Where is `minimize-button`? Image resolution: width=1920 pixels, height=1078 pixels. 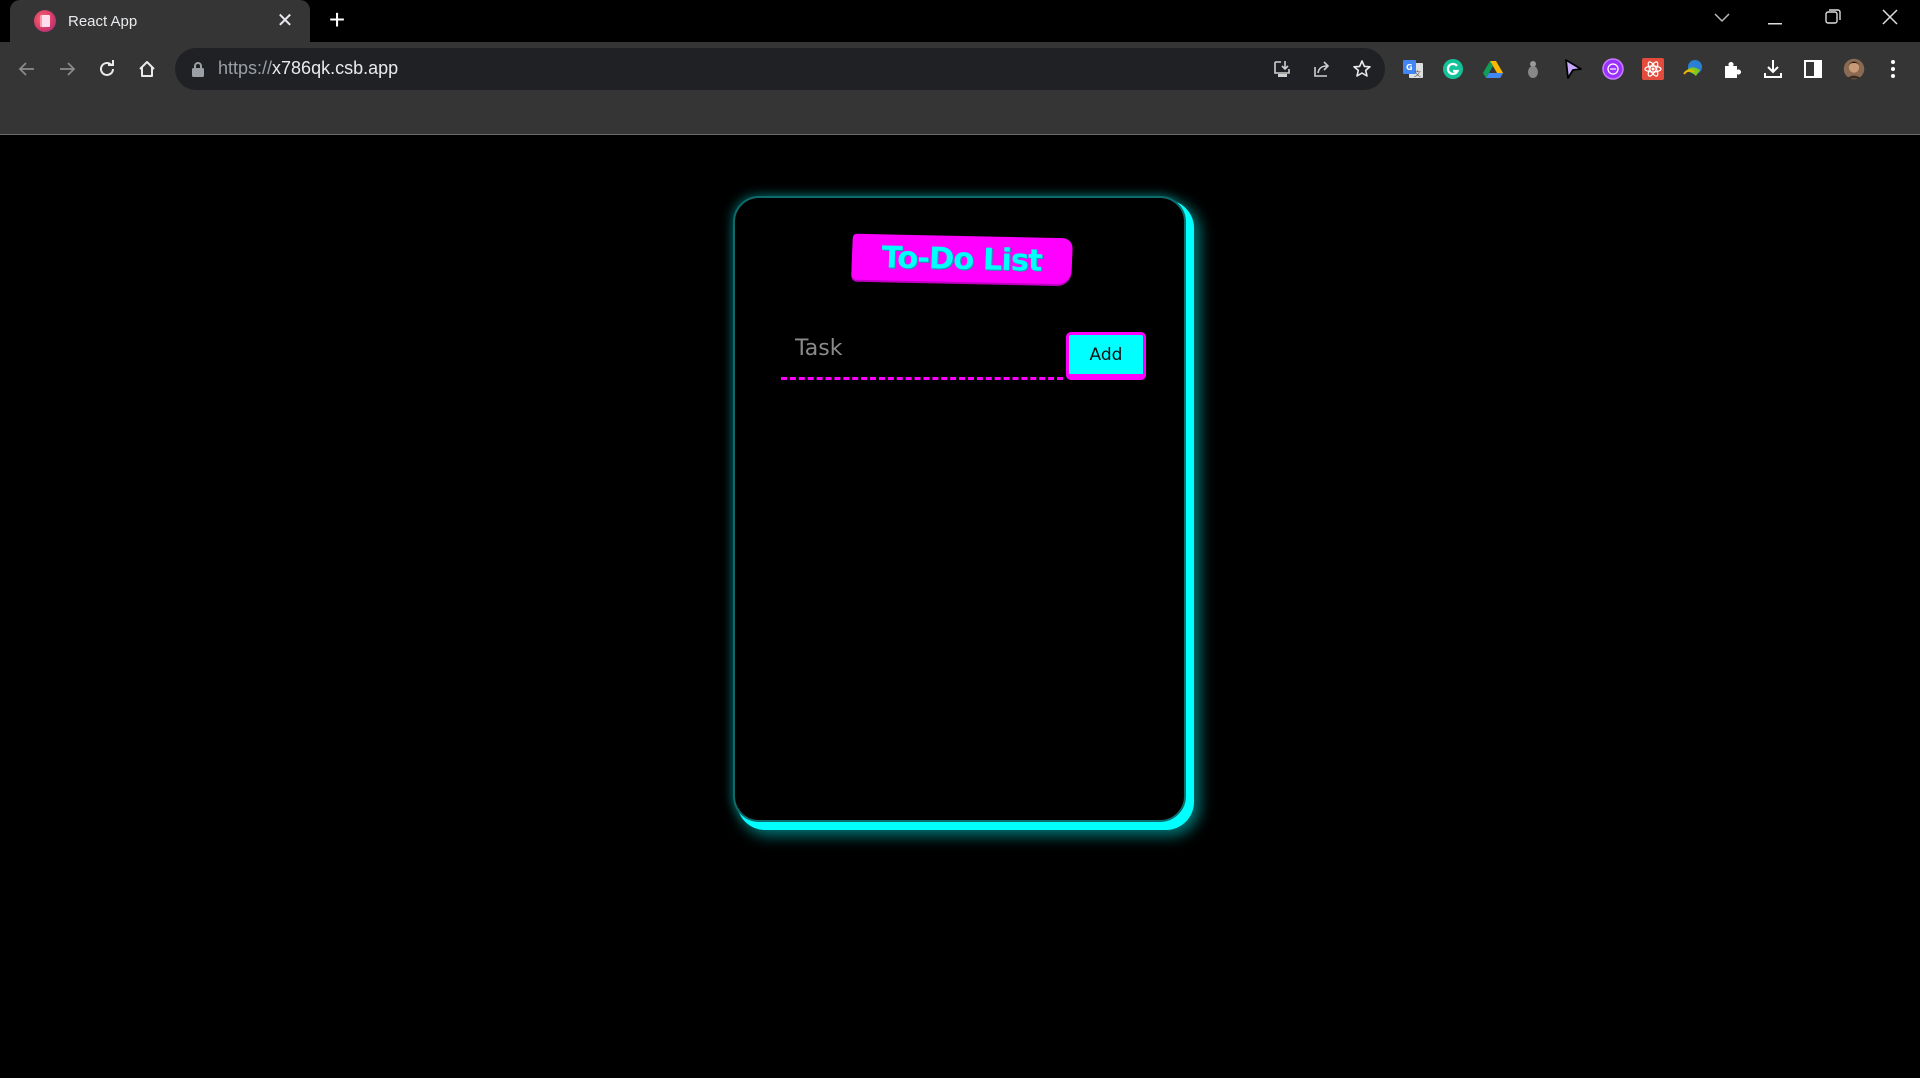 minimize-button is located at coordinates (1776, 19).